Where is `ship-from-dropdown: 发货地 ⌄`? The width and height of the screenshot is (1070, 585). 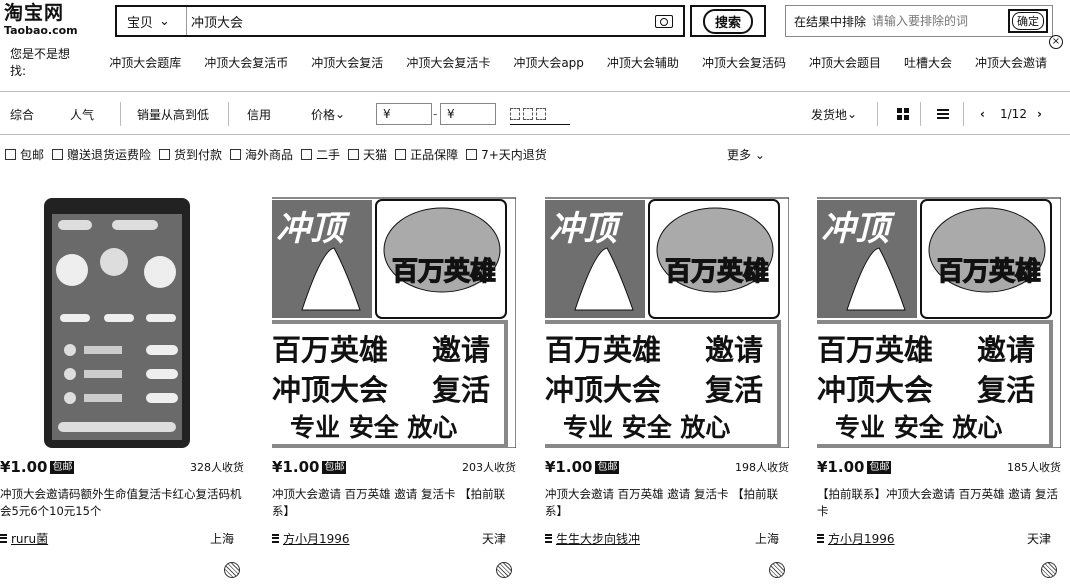 ship-from-dropdown: 发货地 ⌄ is located at coordinates (834, 114).